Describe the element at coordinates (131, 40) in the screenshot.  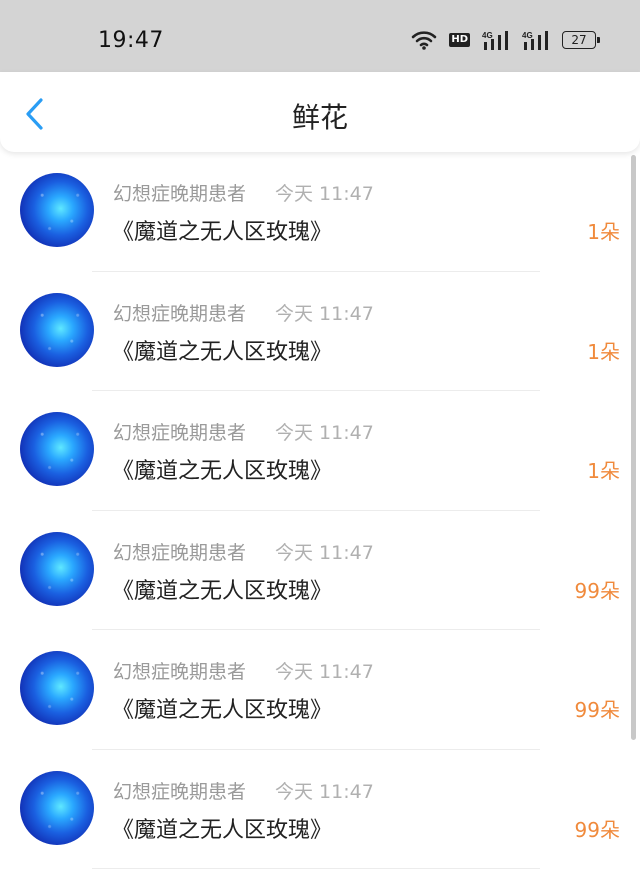
I see `status-time: 19:47` at that location.